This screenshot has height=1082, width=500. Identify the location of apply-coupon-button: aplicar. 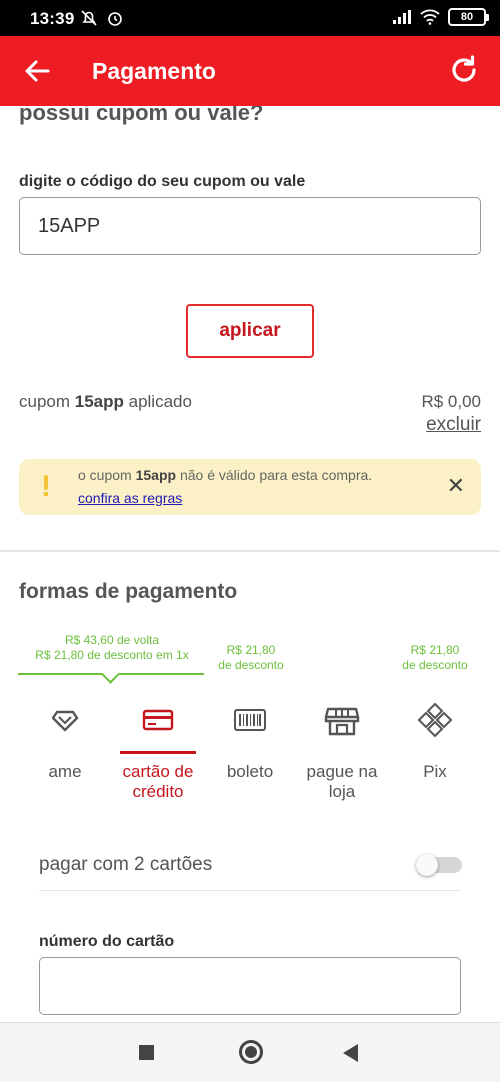
(250, 331).